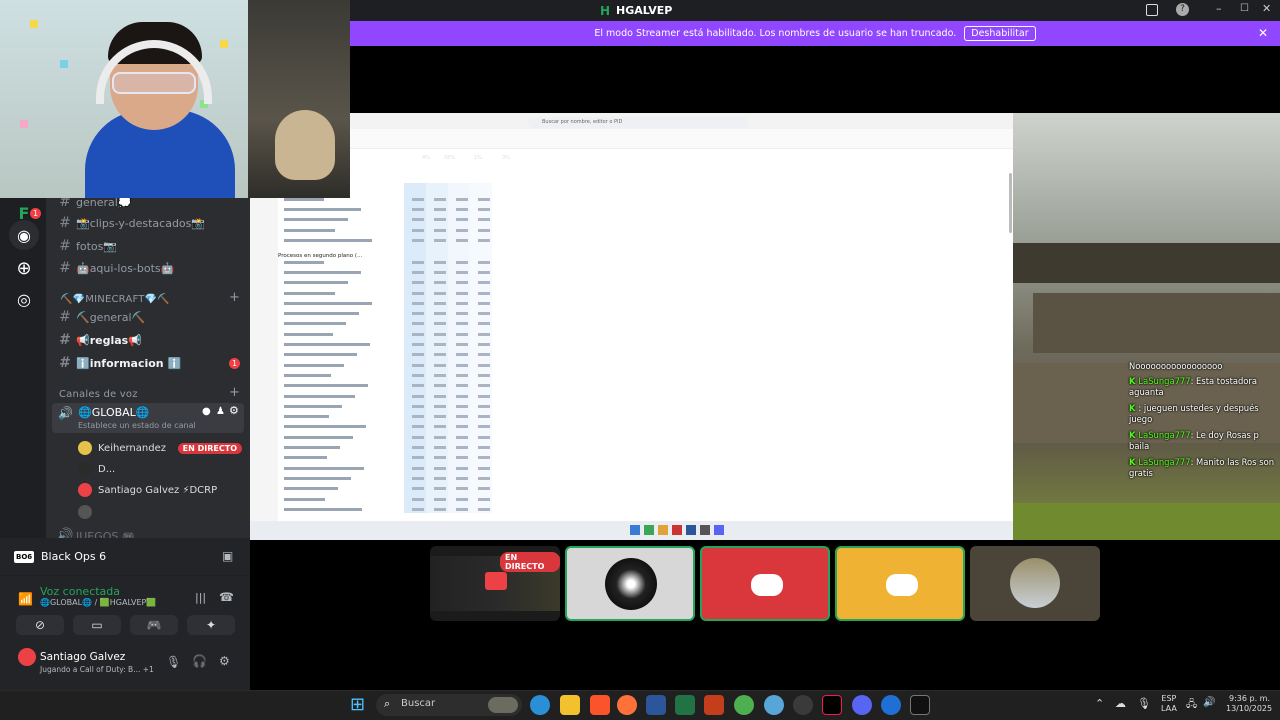 The height and width of the screenshot is (720, 1280). What do you see at coordinates (160, 512) in the screenshot?
I see `voice-user` at bounding box center [160, 512].